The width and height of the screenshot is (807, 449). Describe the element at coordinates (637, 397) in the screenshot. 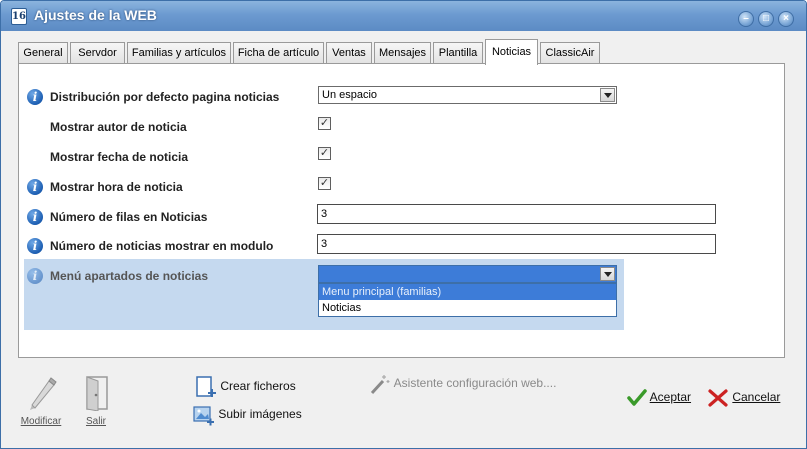

I see `checkmark-icon` at that location.